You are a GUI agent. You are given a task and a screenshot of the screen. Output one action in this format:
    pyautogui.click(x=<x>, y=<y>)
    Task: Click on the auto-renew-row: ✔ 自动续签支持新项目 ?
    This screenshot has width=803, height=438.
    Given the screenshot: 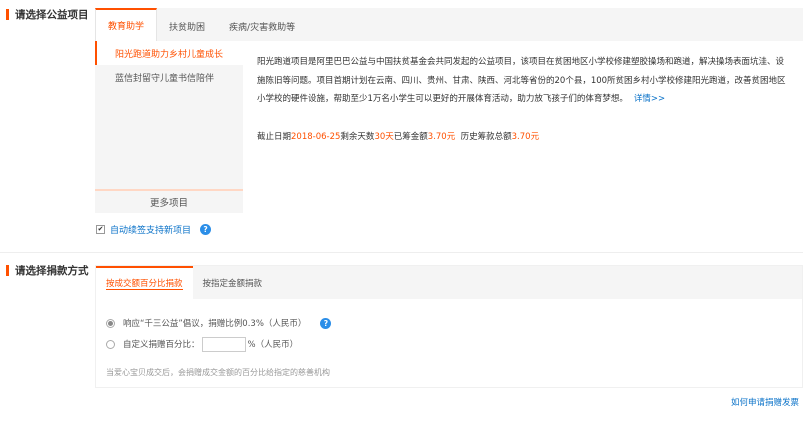 What is the action you would take?
    pyautogui.click(x=154, y=229)
    